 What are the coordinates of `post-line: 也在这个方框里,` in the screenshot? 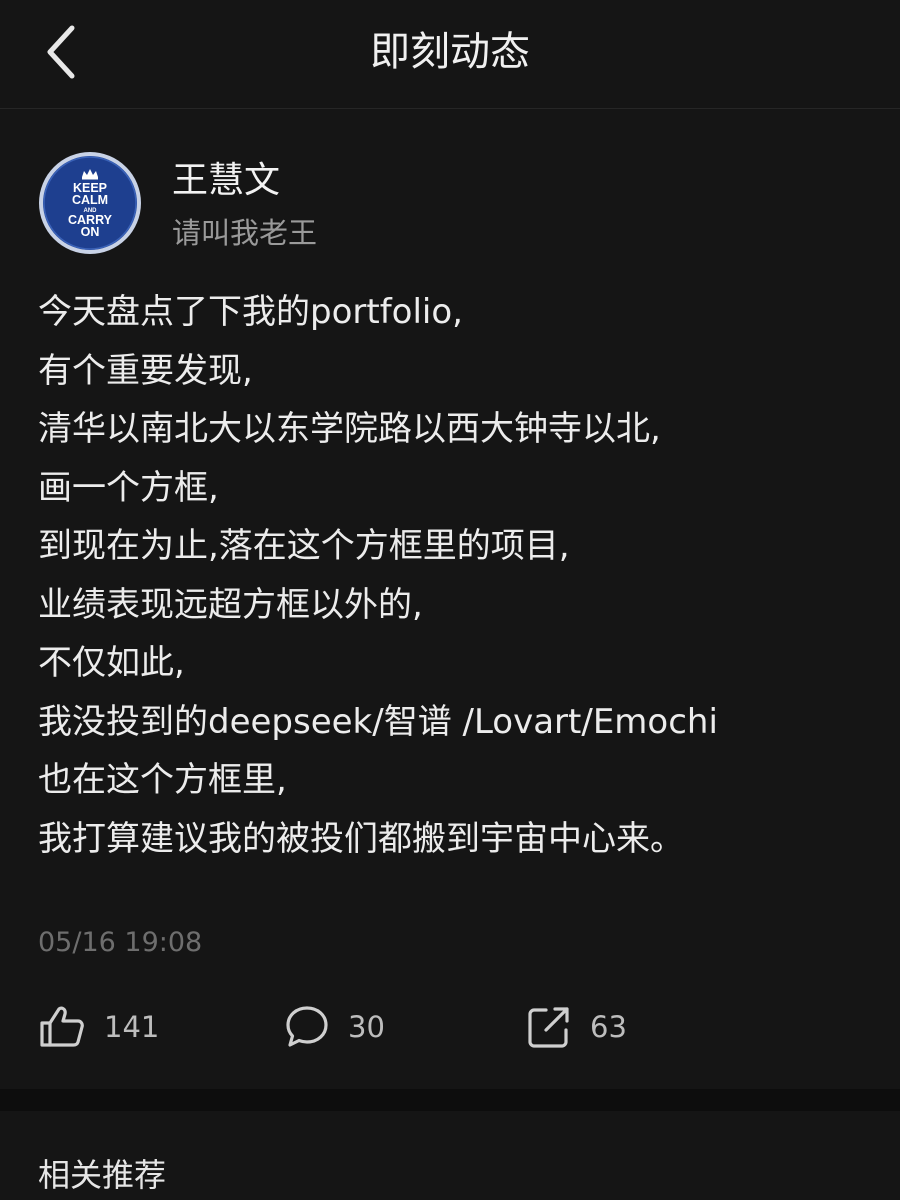 It's located at (162, 780).